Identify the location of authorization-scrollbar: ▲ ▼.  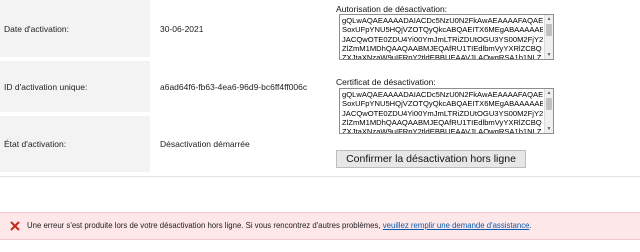
(548, 37).